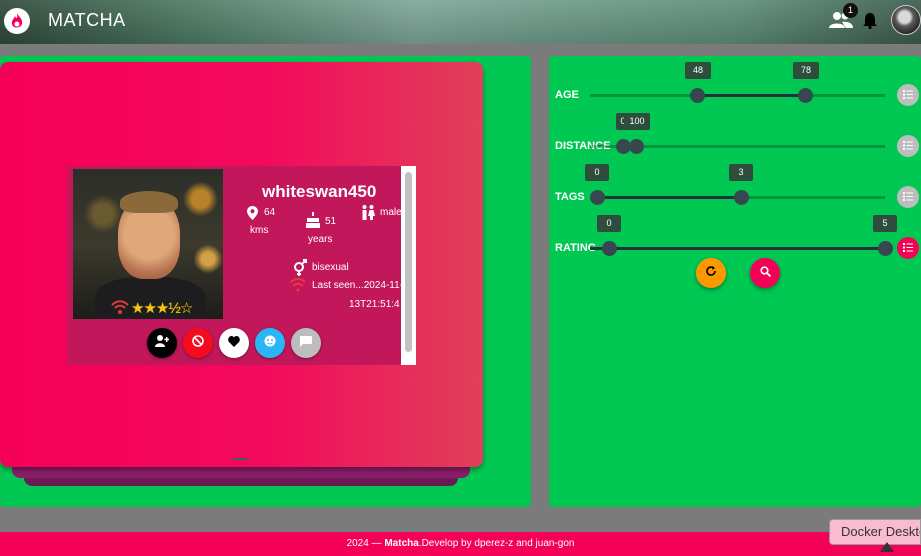  I want to click on age-min-thumb, so click(697, 95).